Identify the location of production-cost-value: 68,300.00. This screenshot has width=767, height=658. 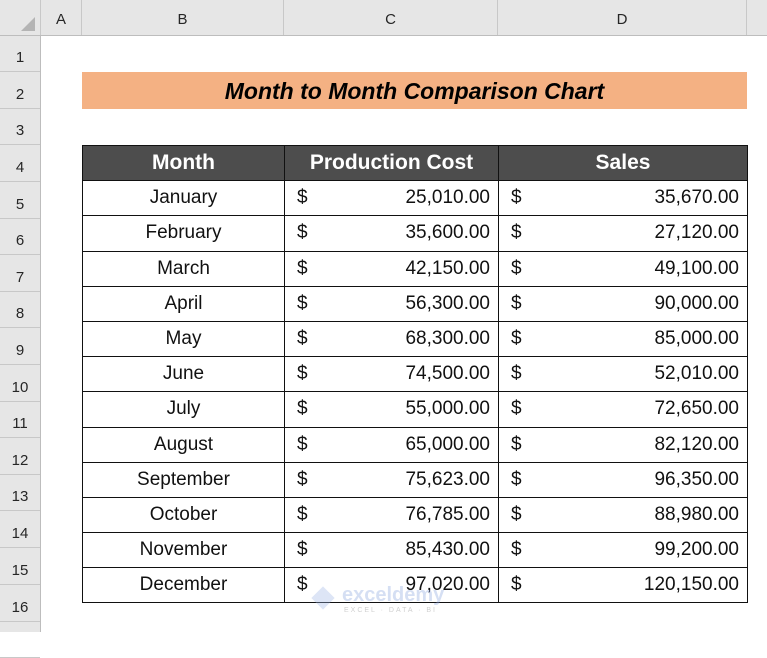
(447, 338).